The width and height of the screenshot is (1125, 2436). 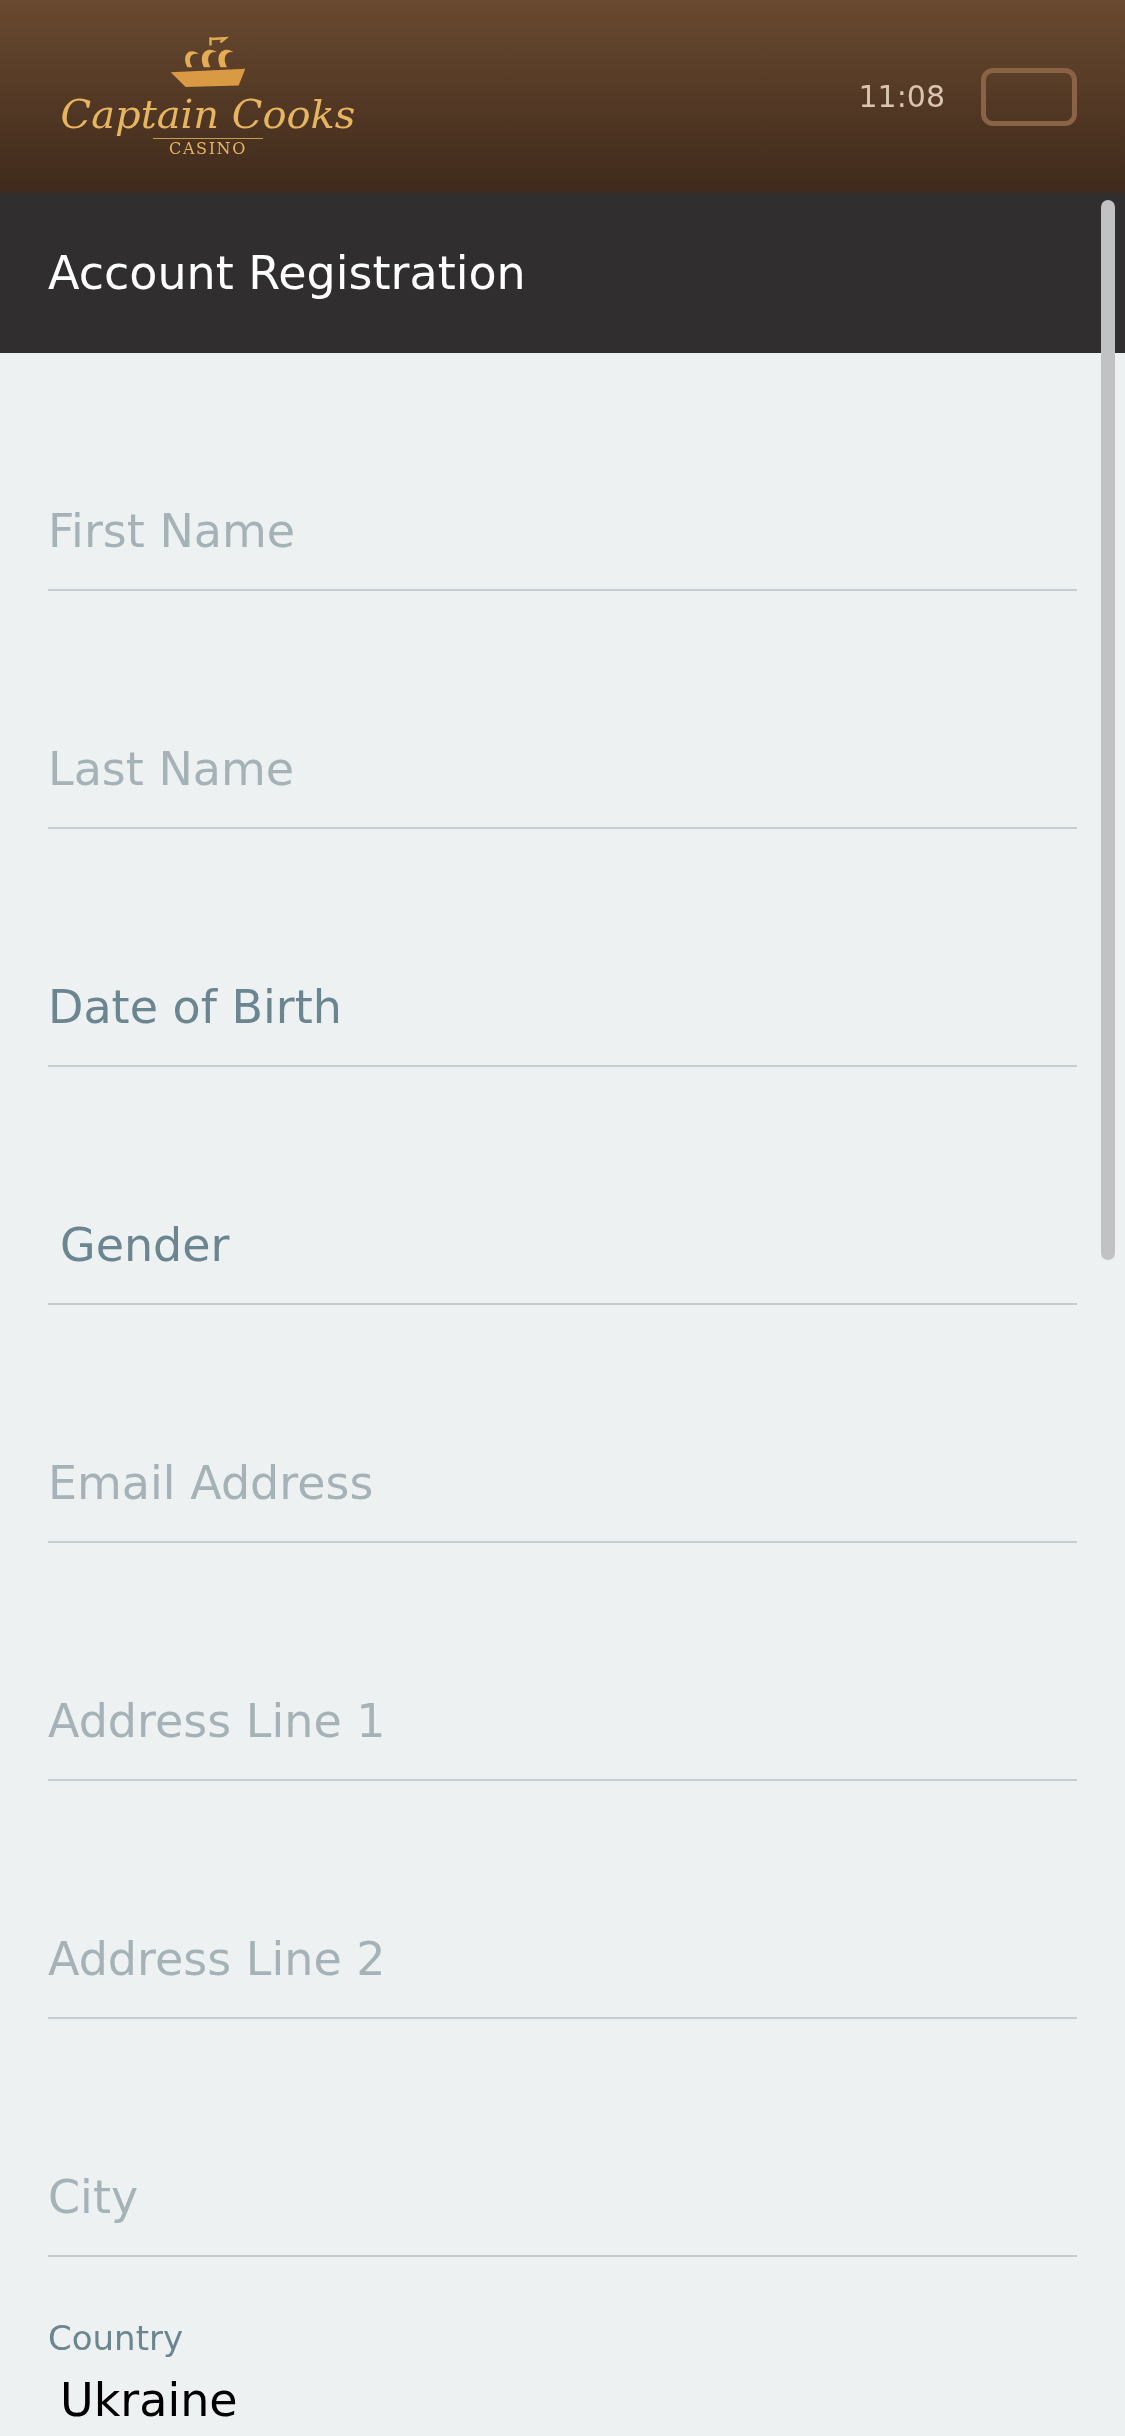 I want to click on text-field: Address Line 2, so click(x=562, y=1960).